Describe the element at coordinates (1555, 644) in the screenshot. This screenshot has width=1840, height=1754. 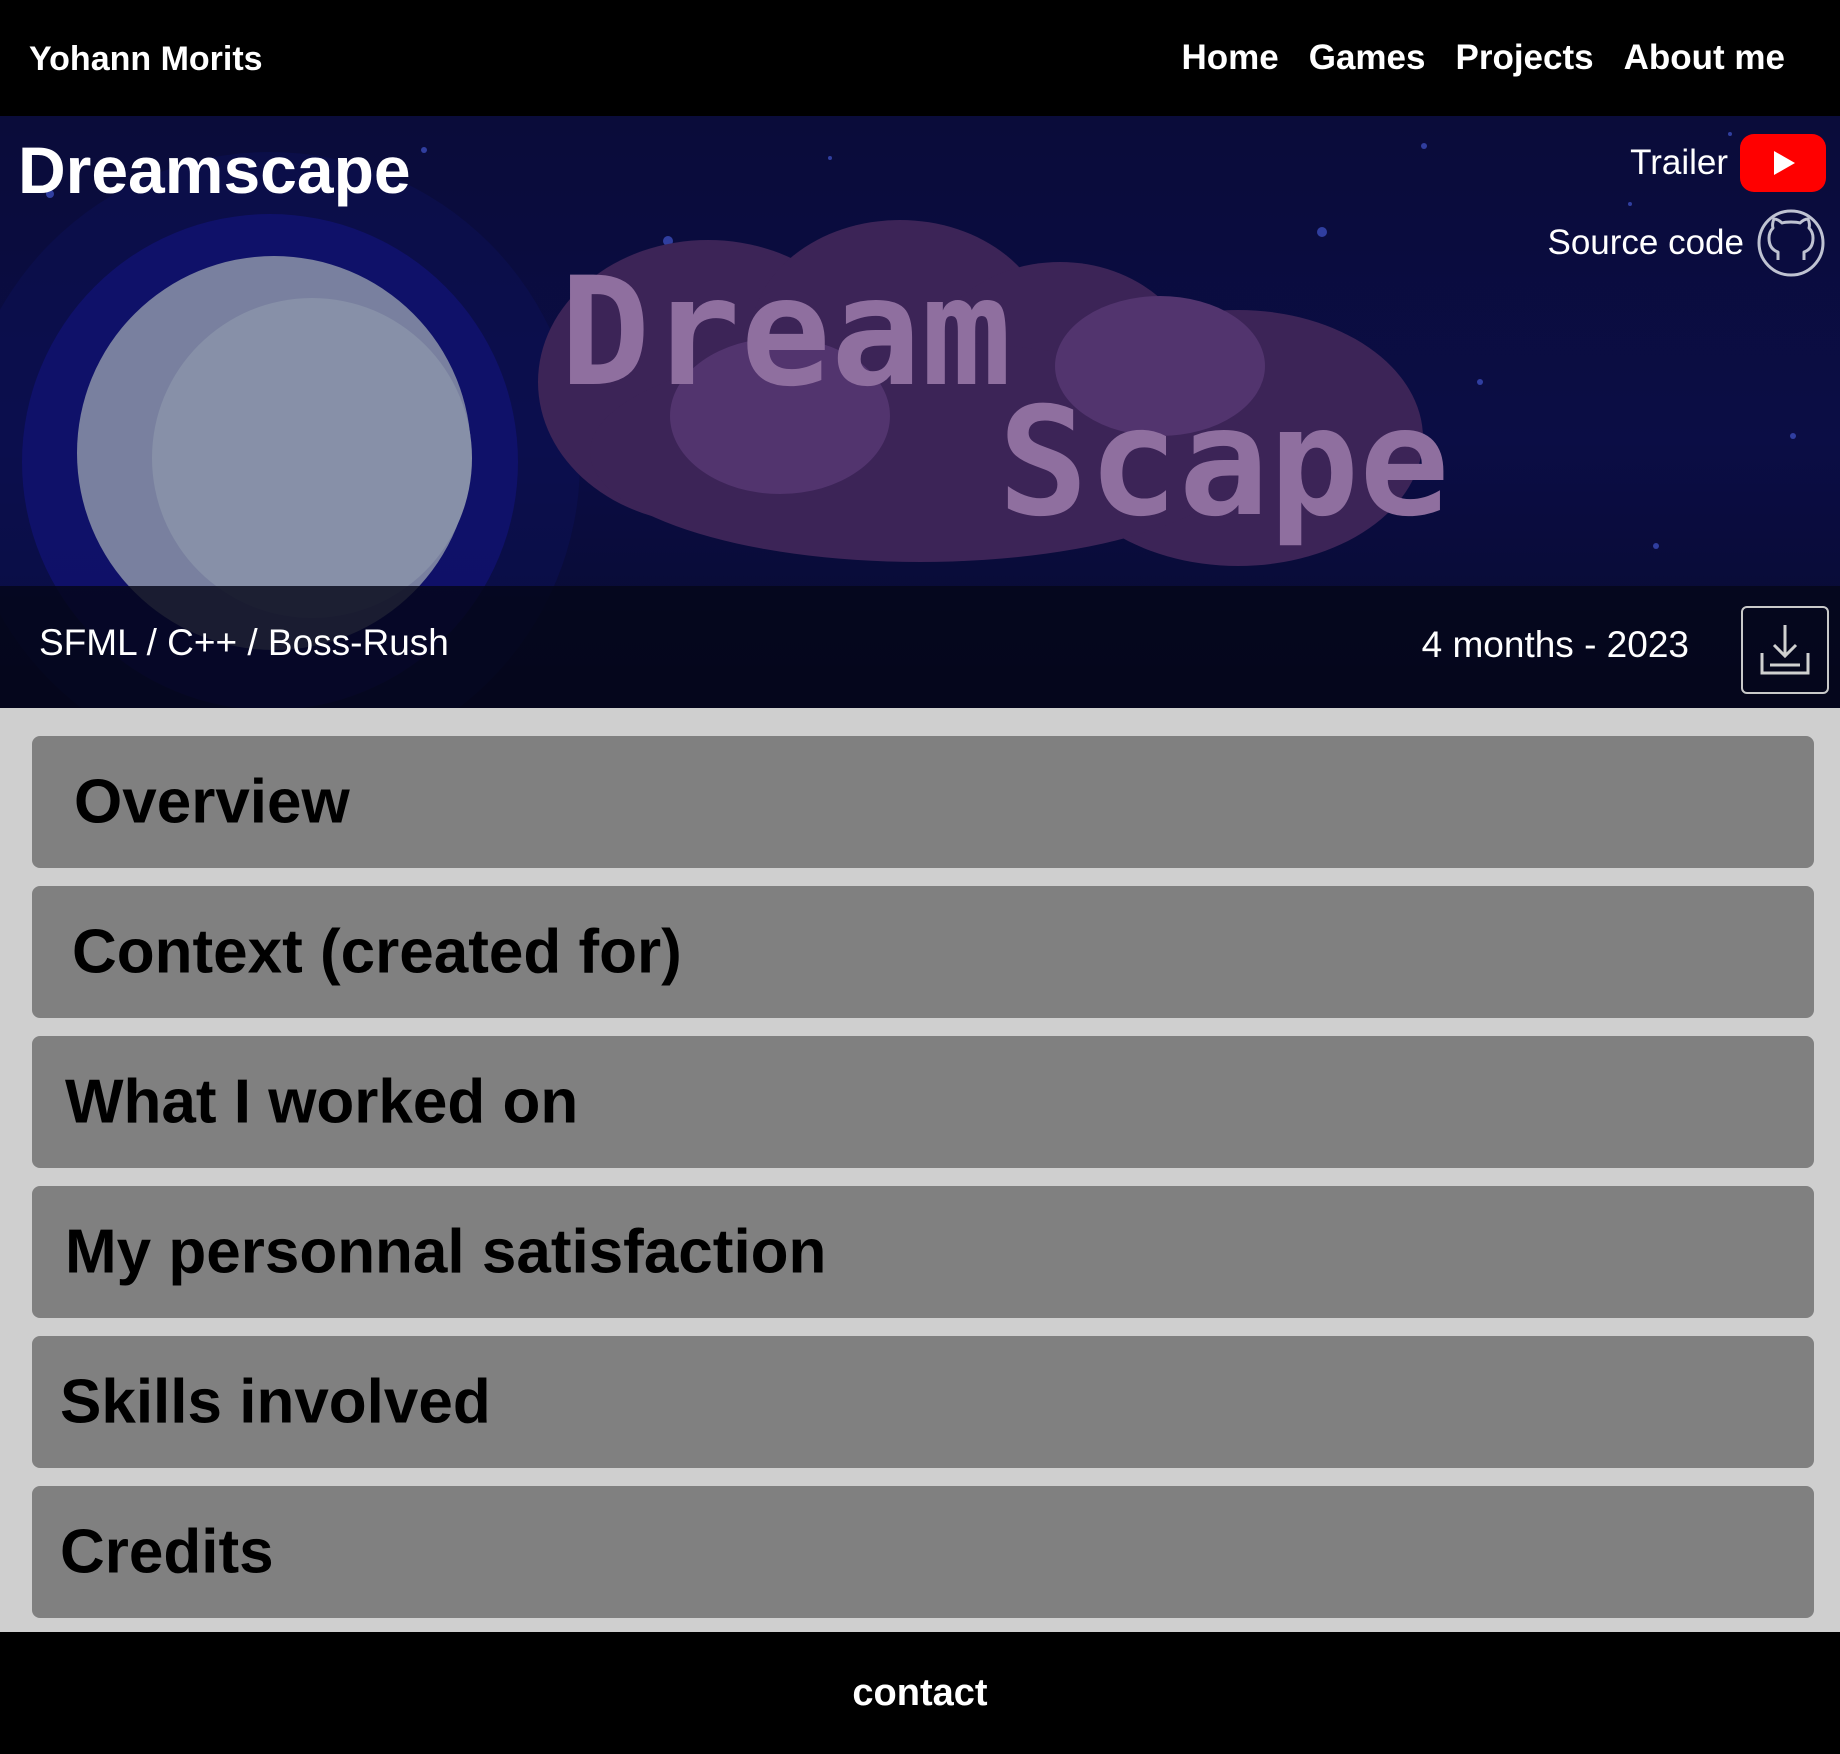
I see `project-duration: 4 months - 2023` at that location.